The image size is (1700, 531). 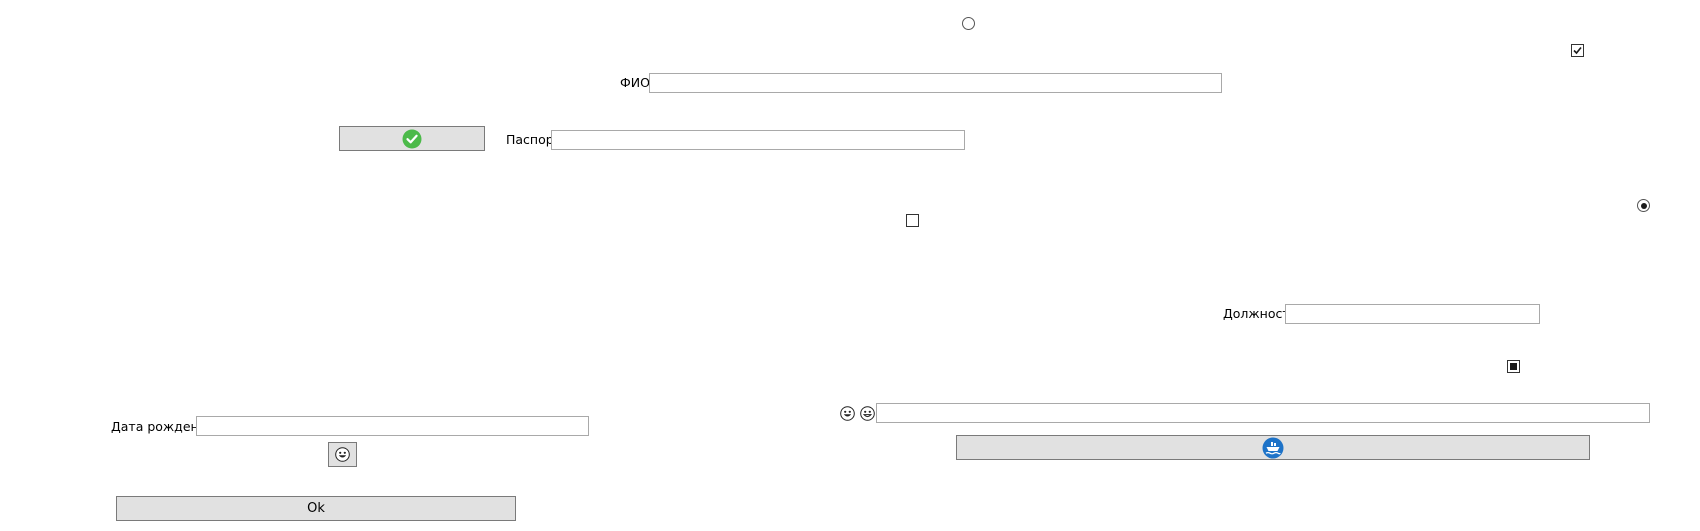 What do you see at coordinates (1513, 366) in the screenshot?
I see `checkbox-indeterminate` at bounding box center [1513, 366].